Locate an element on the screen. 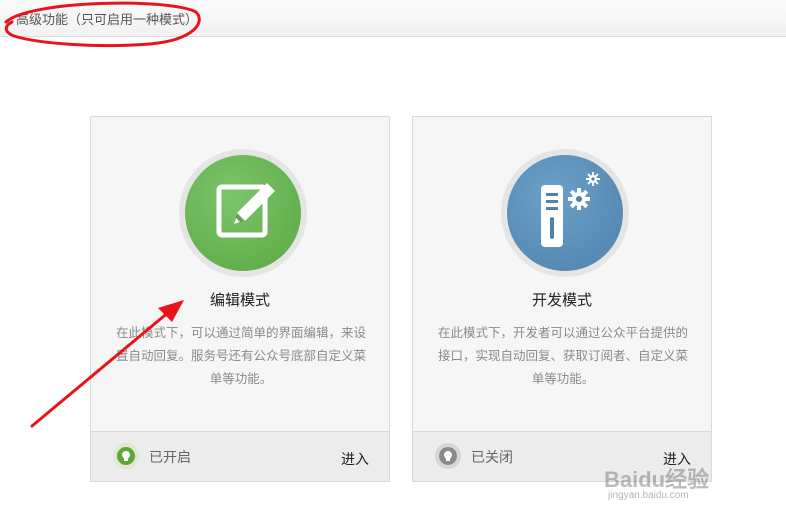 The image size is (786, 522). developer-mode-title: 开发模式 is located at coordinates (561, 300).